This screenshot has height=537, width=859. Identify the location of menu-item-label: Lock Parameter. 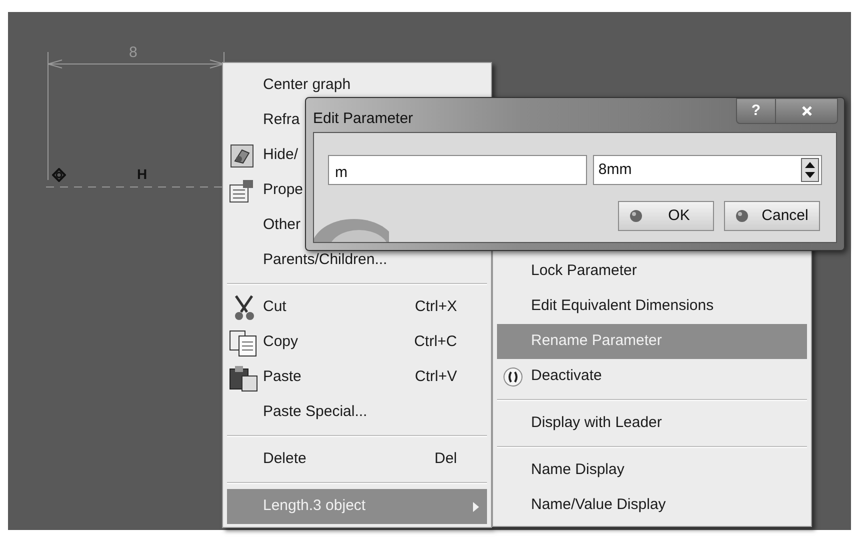
(584, 271).